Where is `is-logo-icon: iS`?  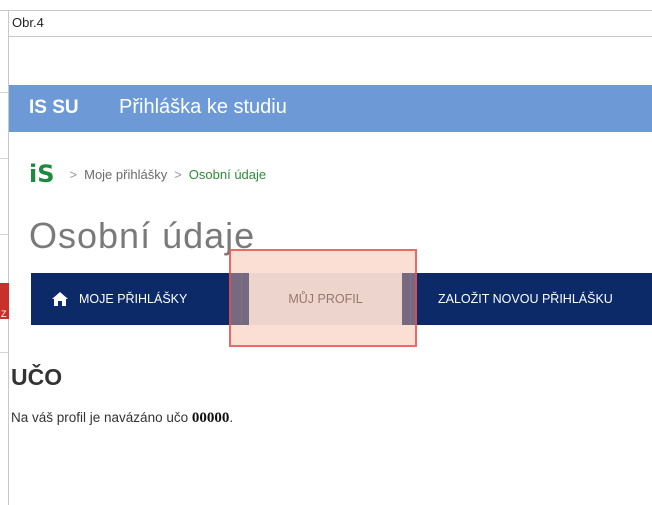 is-logo-icon: iS is located at coordinates (42, 174).